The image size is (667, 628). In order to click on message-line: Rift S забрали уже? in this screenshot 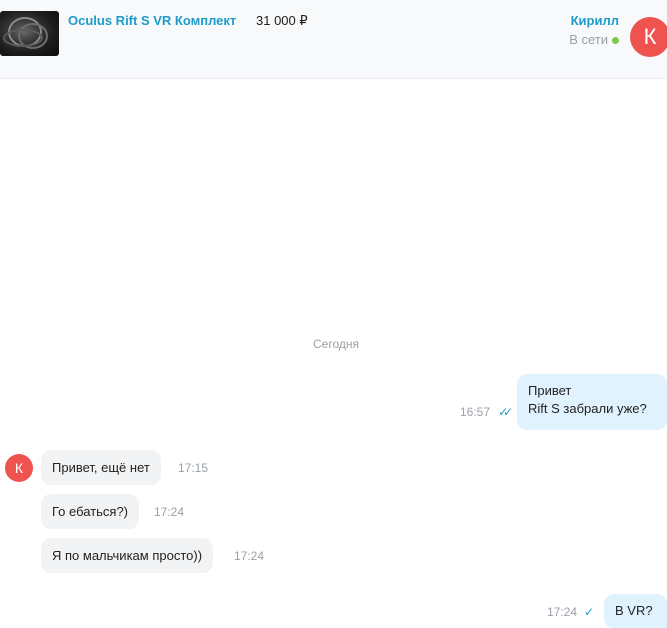, I will do `click(587, 408)`.